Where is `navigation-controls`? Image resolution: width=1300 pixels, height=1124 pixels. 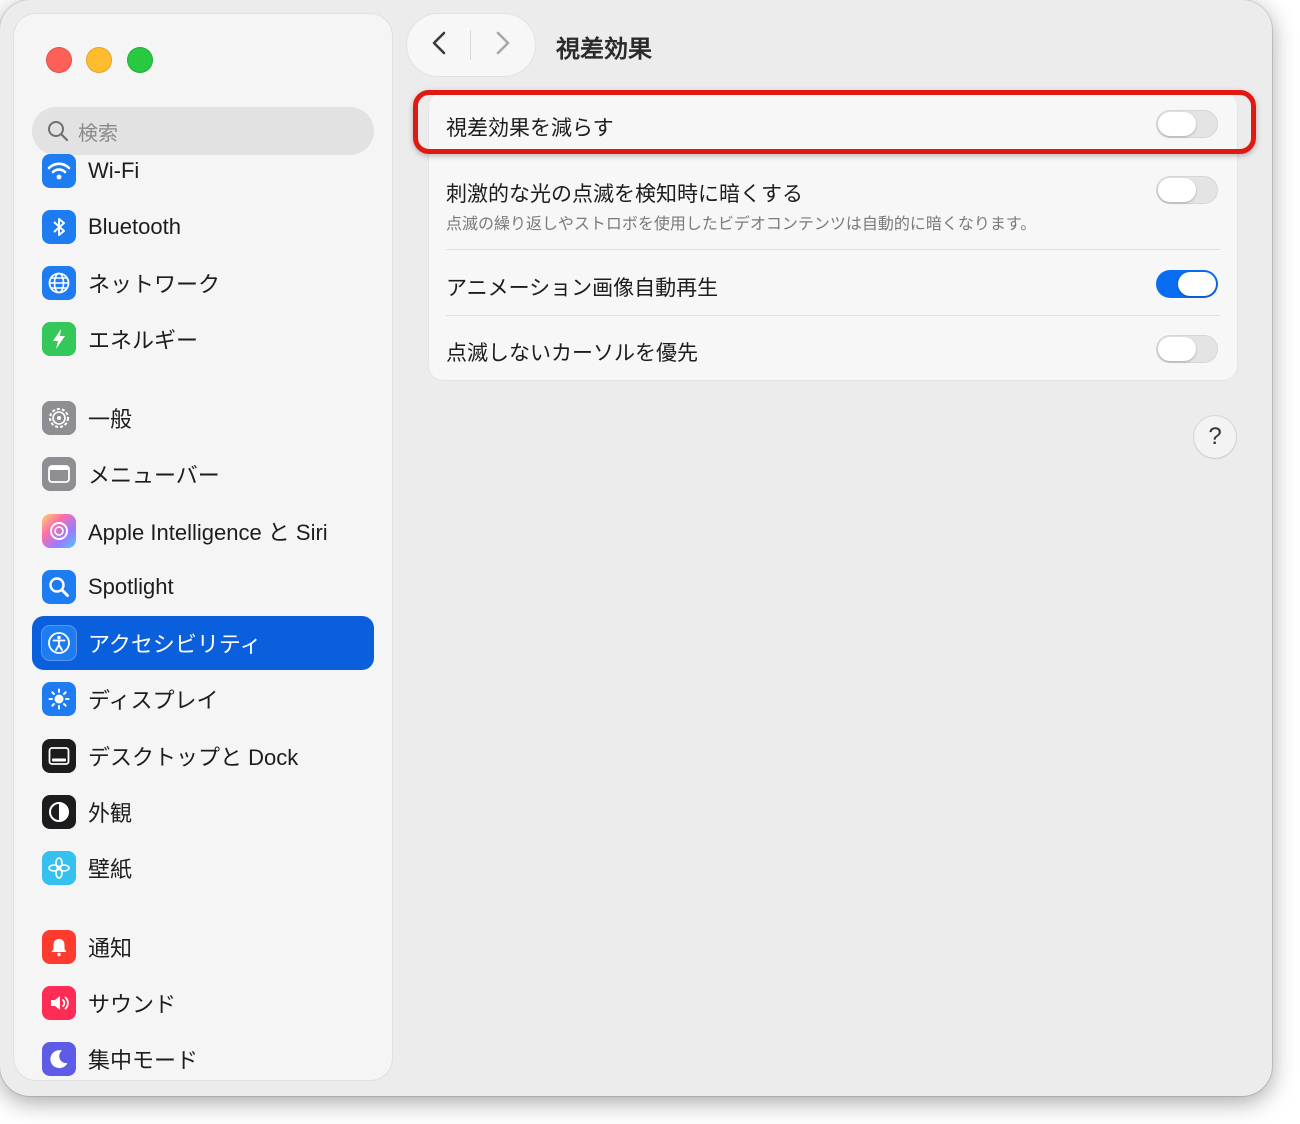 navigation-controls is located at coordinates (471, 45).